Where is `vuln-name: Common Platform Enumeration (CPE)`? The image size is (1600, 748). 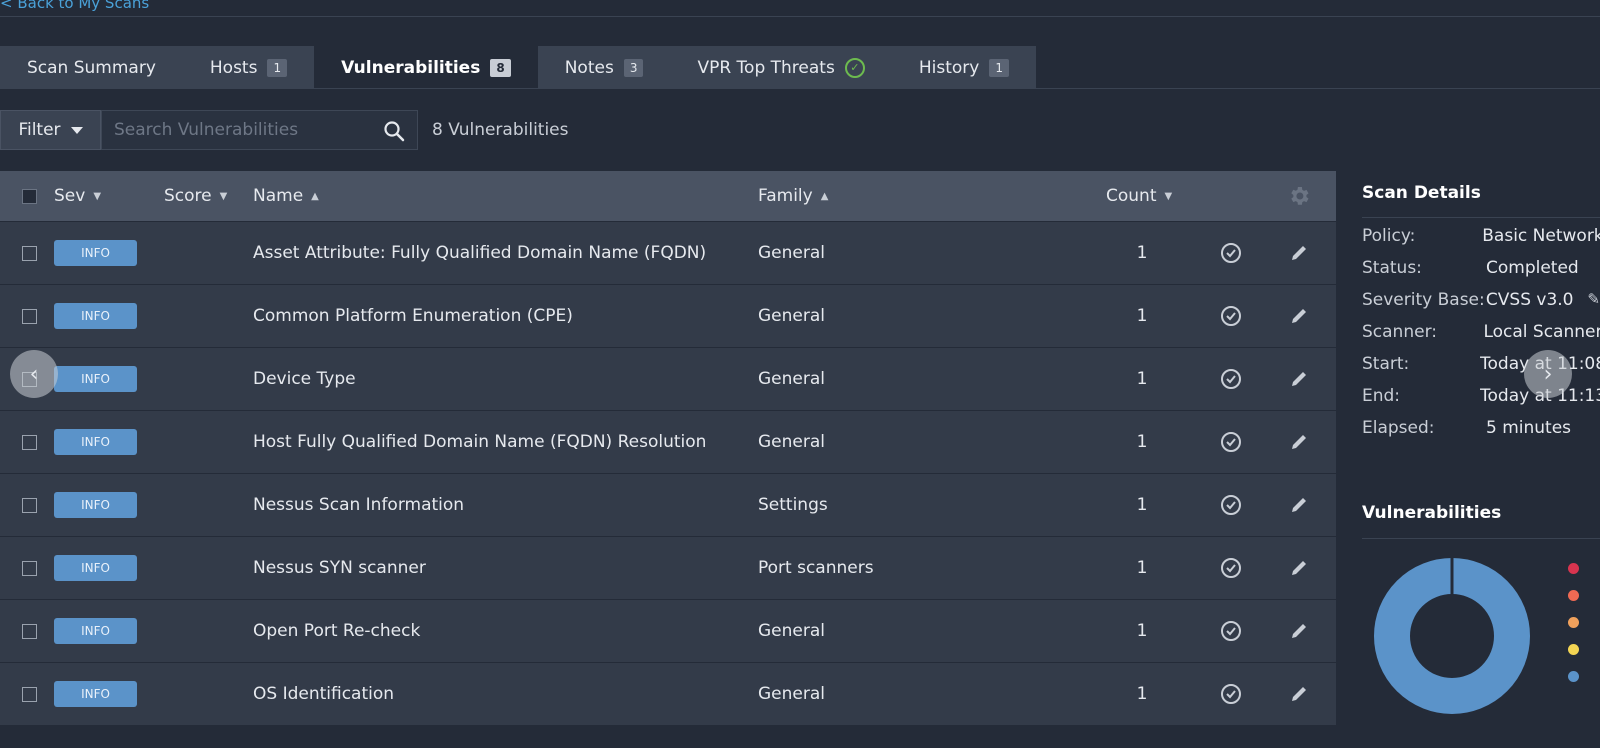
vuln-name: Common Platform Enumeration (CPE) is located at coordinates (413, 316).